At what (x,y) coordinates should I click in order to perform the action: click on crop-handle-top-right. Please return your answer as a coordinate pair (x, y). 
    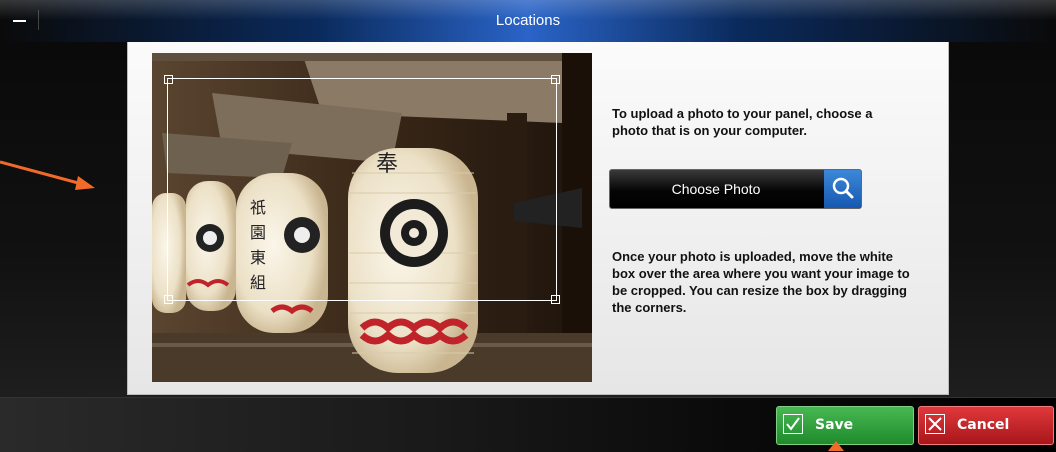
    Looking at the image, I should click on (555, 79).